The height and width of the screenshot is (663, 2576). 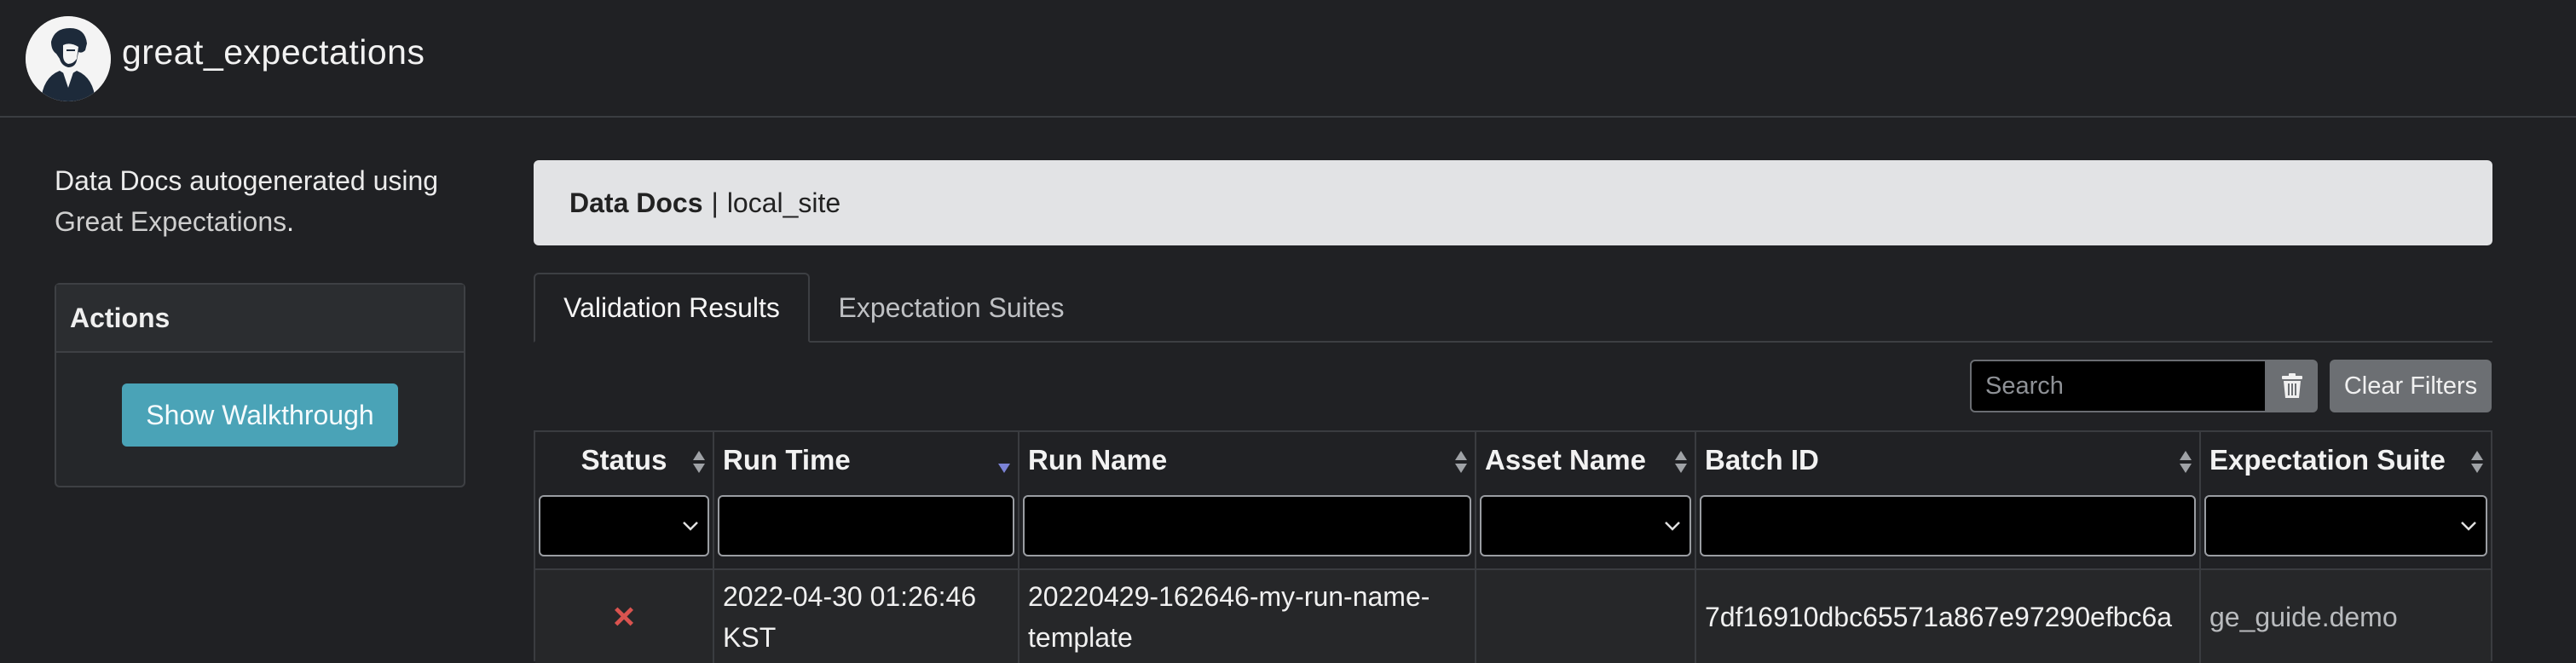 I want to click on header-label: Expectation Suite, so click(x=2327, y=460).